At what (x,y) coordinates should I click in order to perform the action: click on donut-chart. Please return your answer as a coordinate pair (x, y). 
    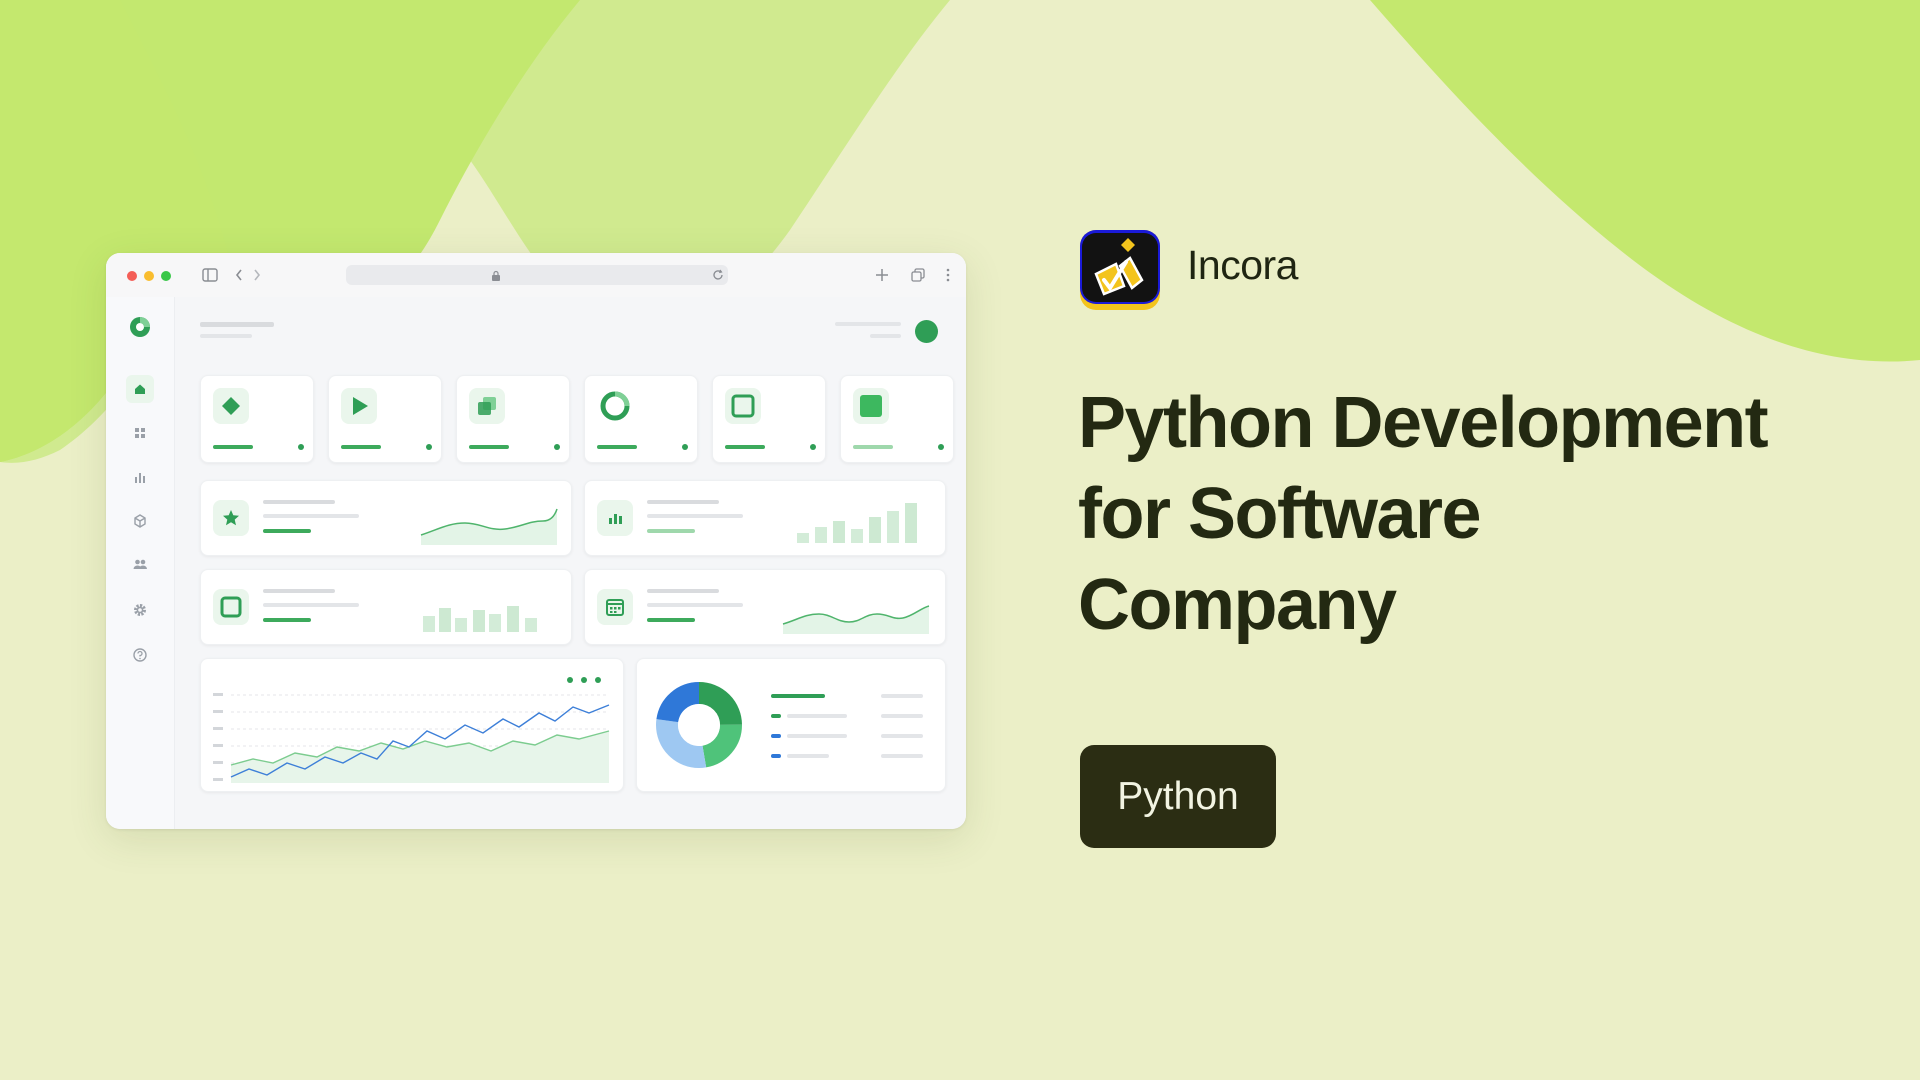
    Looking at the image, I should click on (699, 725).